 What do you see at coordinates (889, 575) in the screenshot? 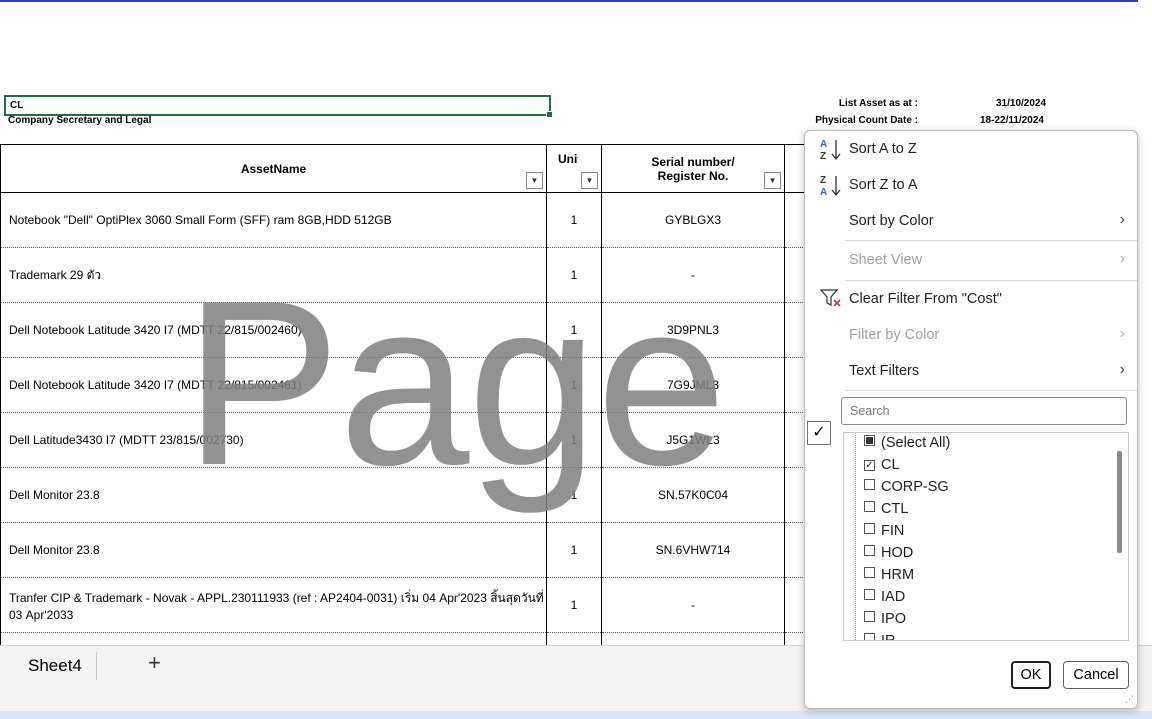
I see `filter-list-item: HRM` at bounding box center [889, 575].